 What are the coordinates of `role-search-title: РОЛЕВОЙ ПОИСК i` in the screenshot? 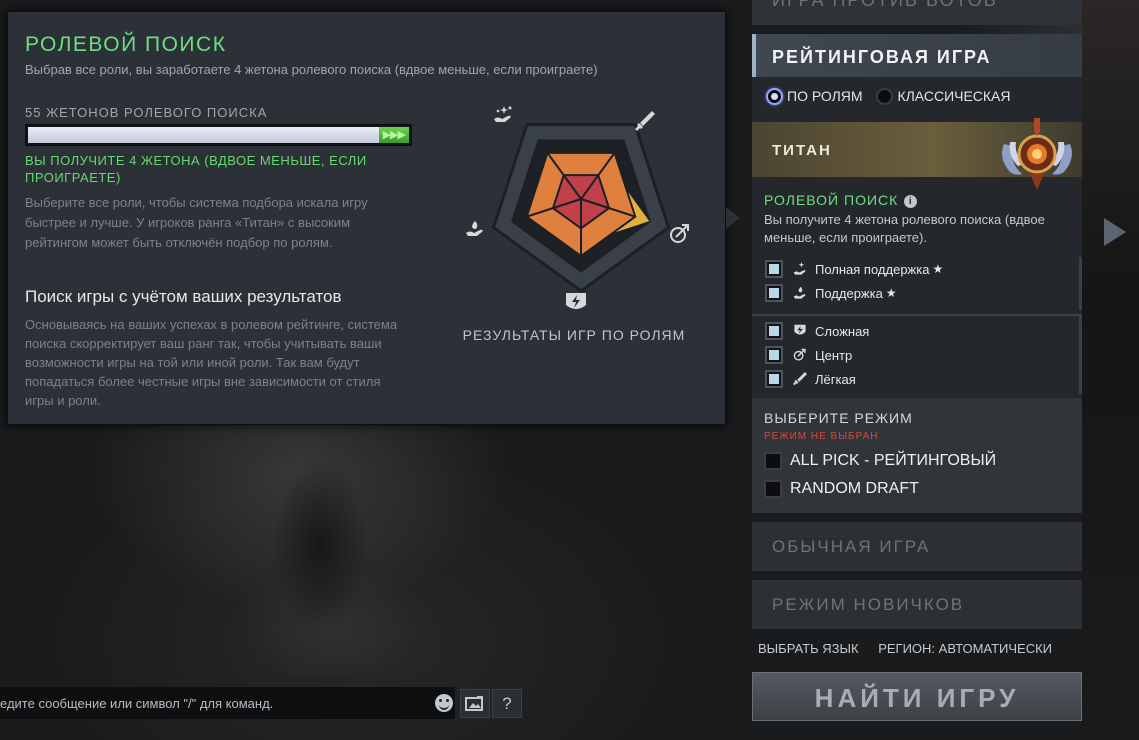 It's located at (841, 200).